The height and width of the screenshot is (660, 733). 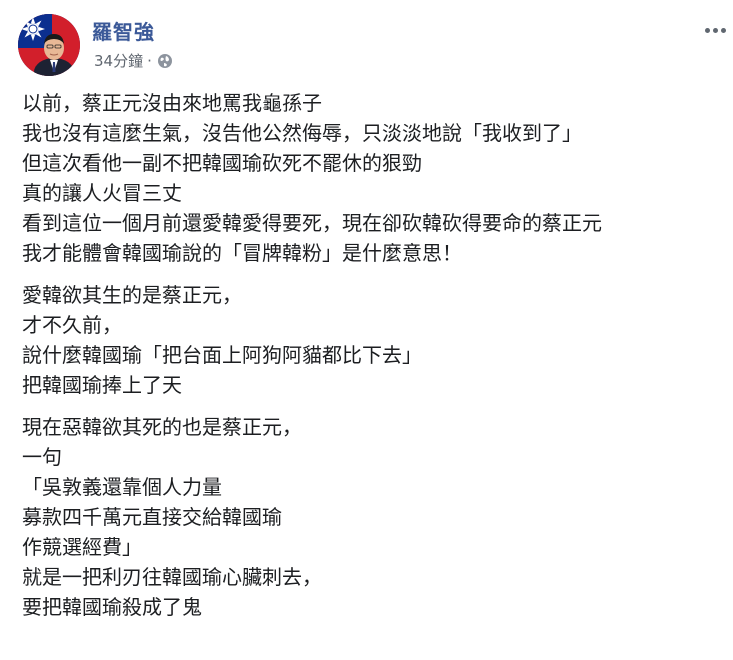 What do you see at coordinates (222, 163) in the screenshot?
I see `post-line: 但這次看他一副不把韓國瑜砍死不罷休的狠勁` at bounding box center [222, 163].